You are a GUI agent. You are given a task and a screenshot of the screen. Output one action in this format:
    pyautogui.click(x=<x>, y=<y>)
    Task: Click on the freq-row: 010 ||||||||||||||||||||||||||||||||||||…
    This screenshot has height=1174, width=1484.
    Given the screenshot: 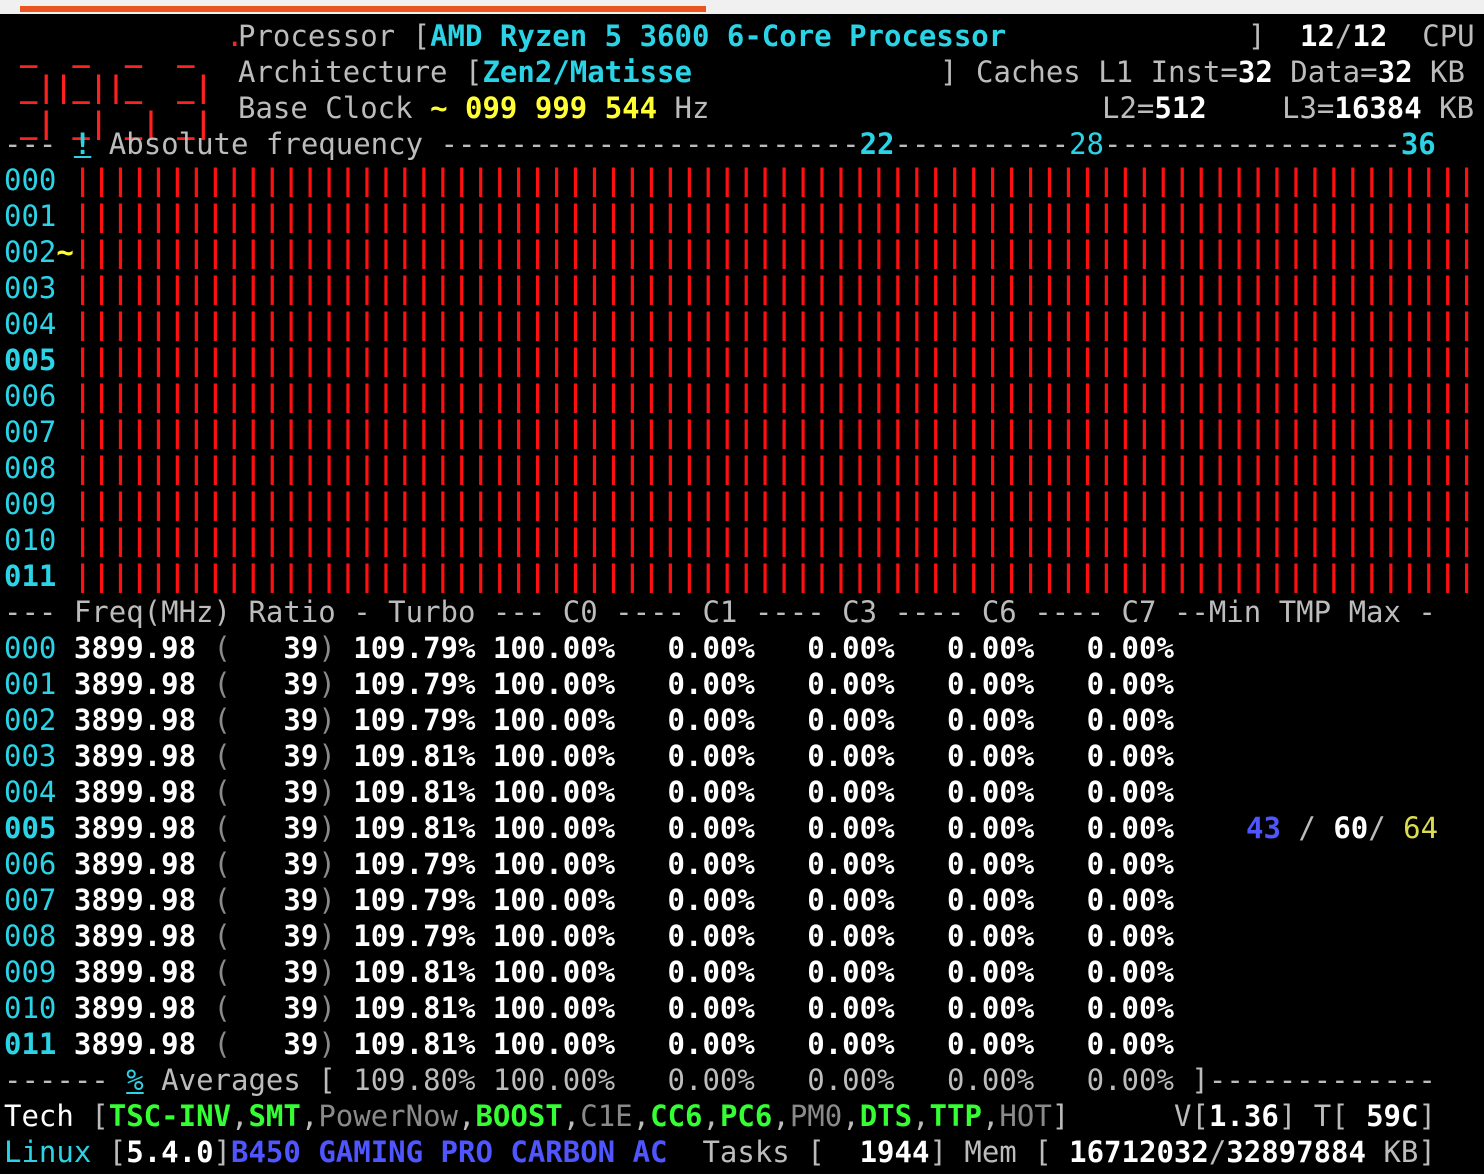 What is the action you would take?
    pyautogui.click(x=744, y=540)
    